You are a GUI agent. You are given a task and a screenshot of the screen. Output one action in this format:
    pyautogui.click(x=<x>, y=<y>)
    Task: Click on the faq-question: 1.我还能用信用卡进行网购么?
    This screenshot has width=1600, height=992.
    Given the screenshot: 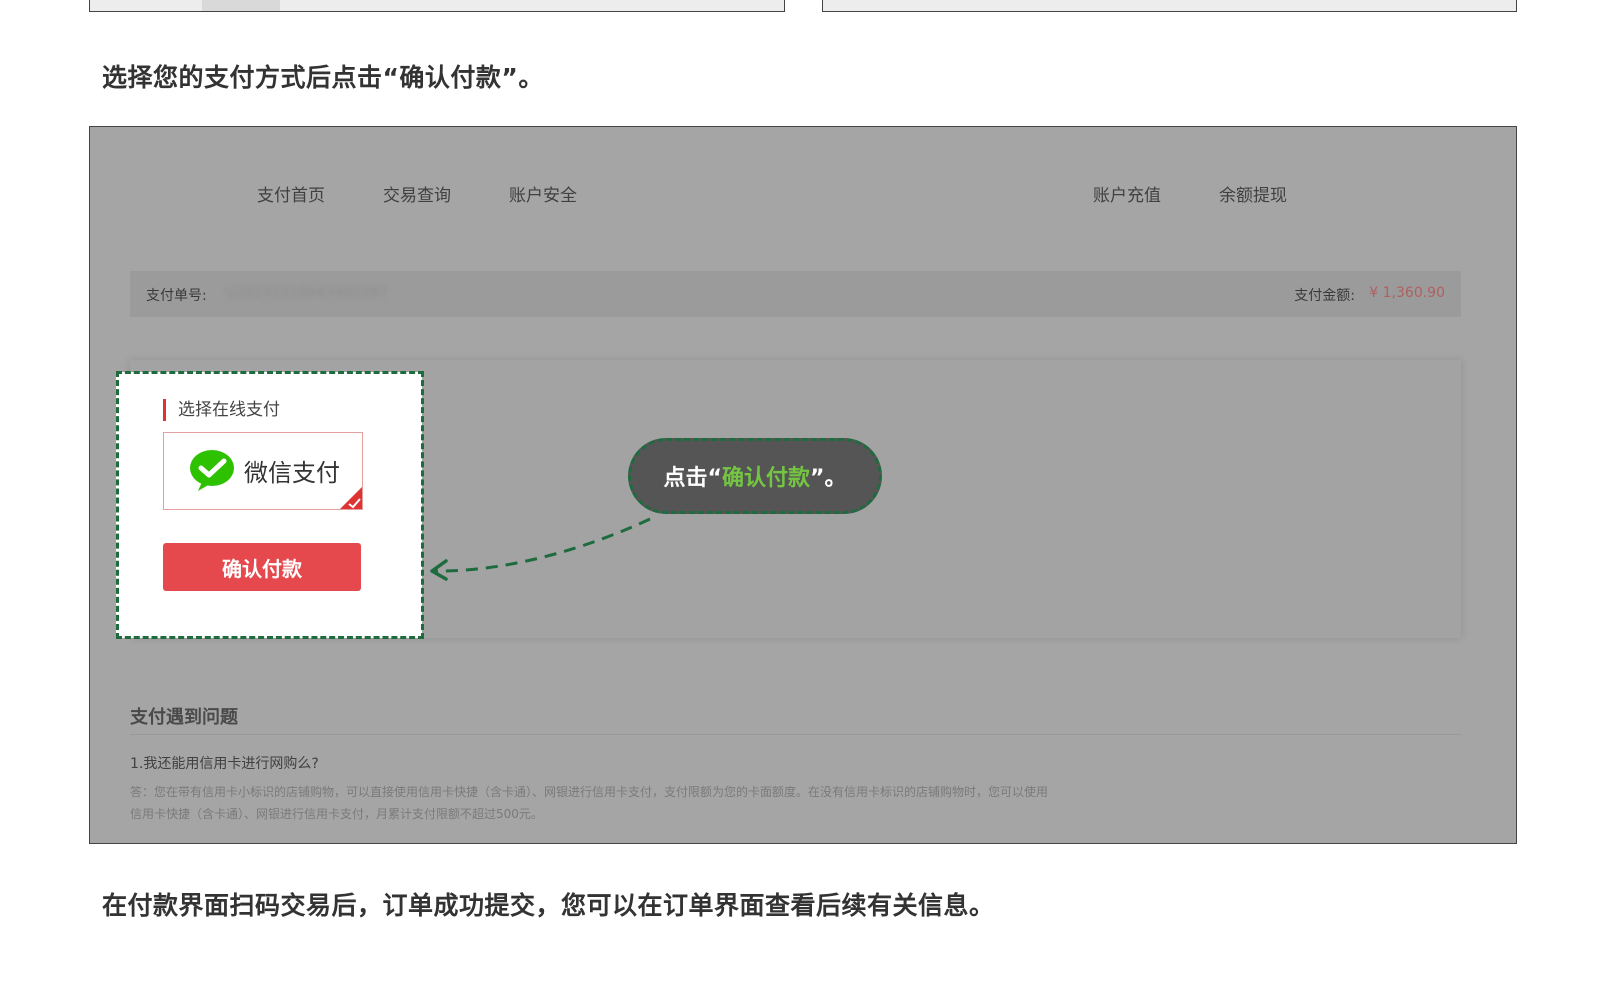 What is the action you would take?
    pyautogui.click(x=224, y=764)
    